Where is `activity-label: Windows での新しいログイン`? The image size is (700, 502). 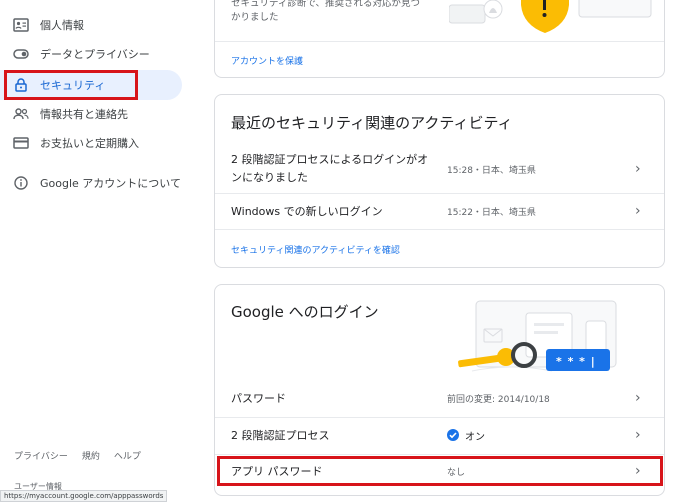
activity-label: Windows での新しいログイン is located at coordinates (307, 211).